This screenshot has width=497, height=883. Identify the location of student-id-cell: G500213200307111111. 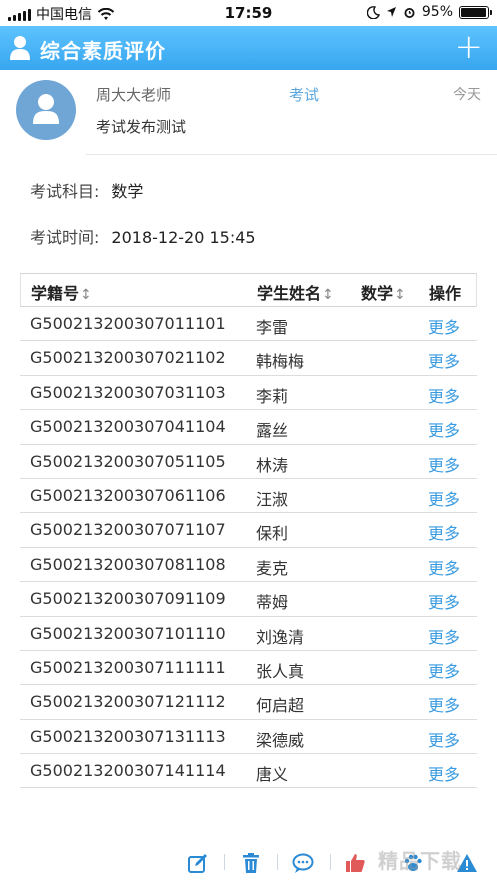
(128, 667).